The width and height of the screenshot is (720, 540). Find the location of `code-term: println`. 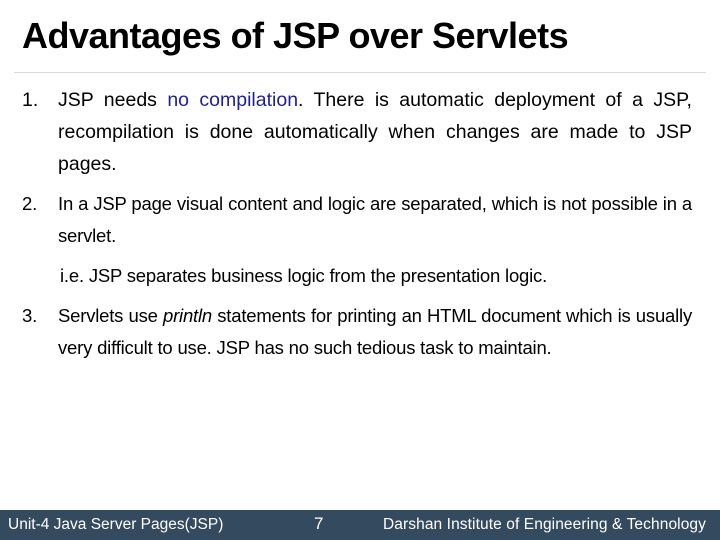

code-term: println is located at coordinates (187, 315).